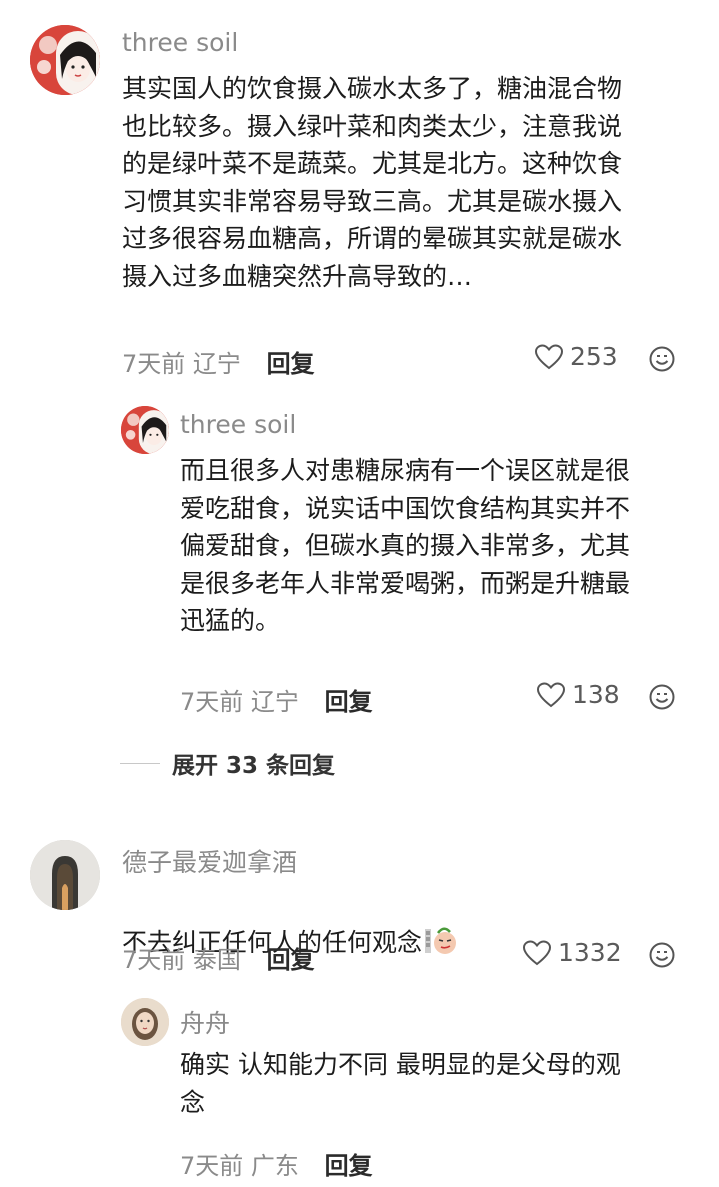 This screenshot has width=719, height=1187. Describe the element at coordinates (400, 1083) in the screenshot. I see `reply-text: 确实 认知能力不同 最明显的是父母的观 念` at that location.